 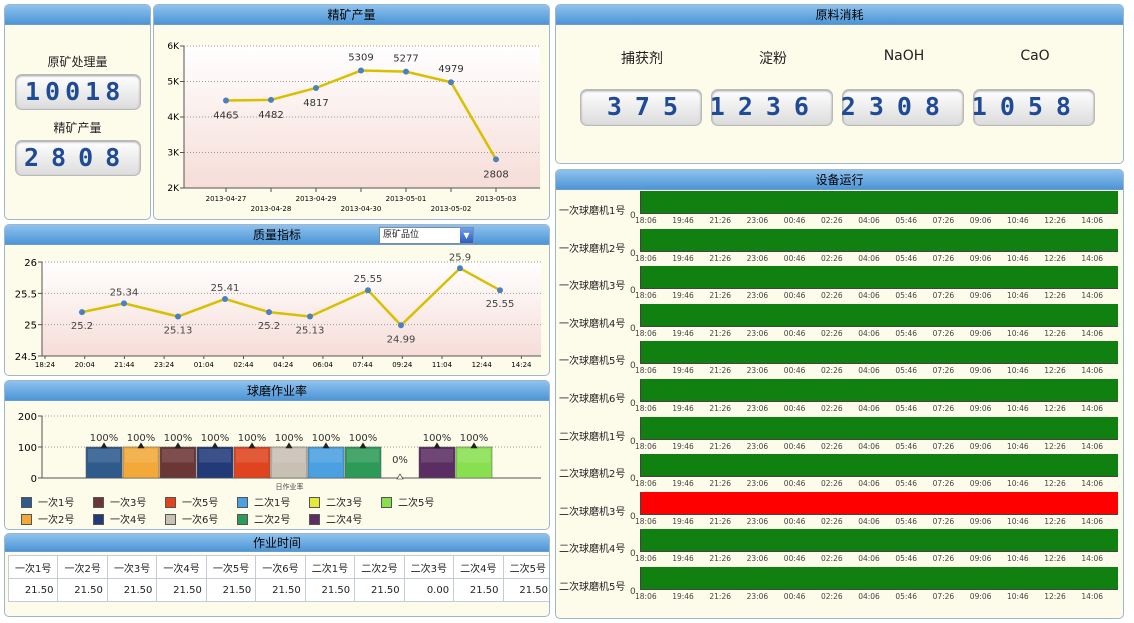 What do you see at coordinates (904, 56) in the screenshot?
I see `consumption-label-2: NaOH` at bounding box center [904, 56].